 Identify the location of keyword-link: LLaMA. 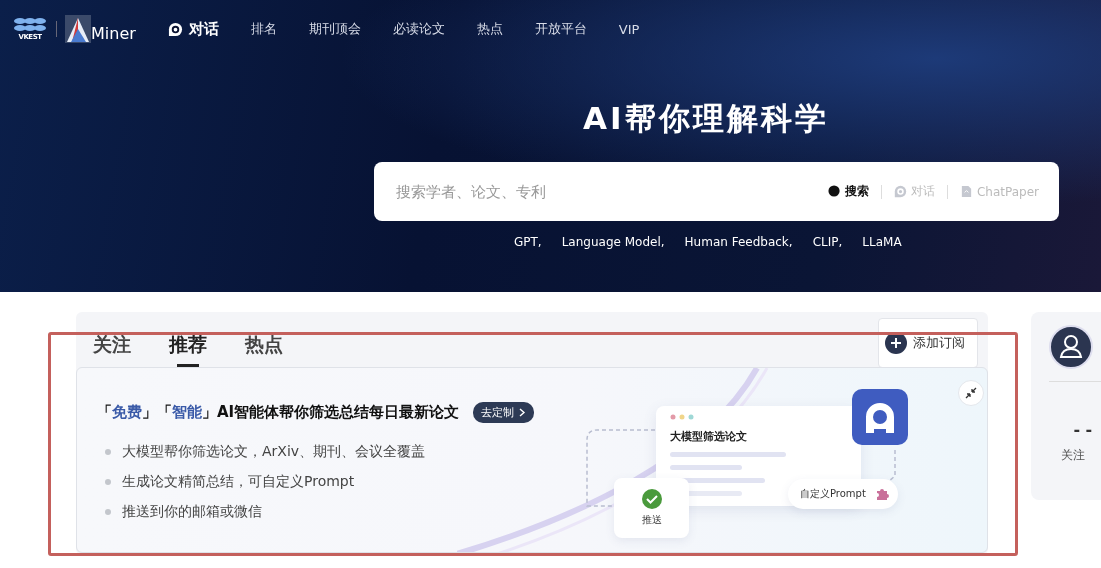
(882, 242).